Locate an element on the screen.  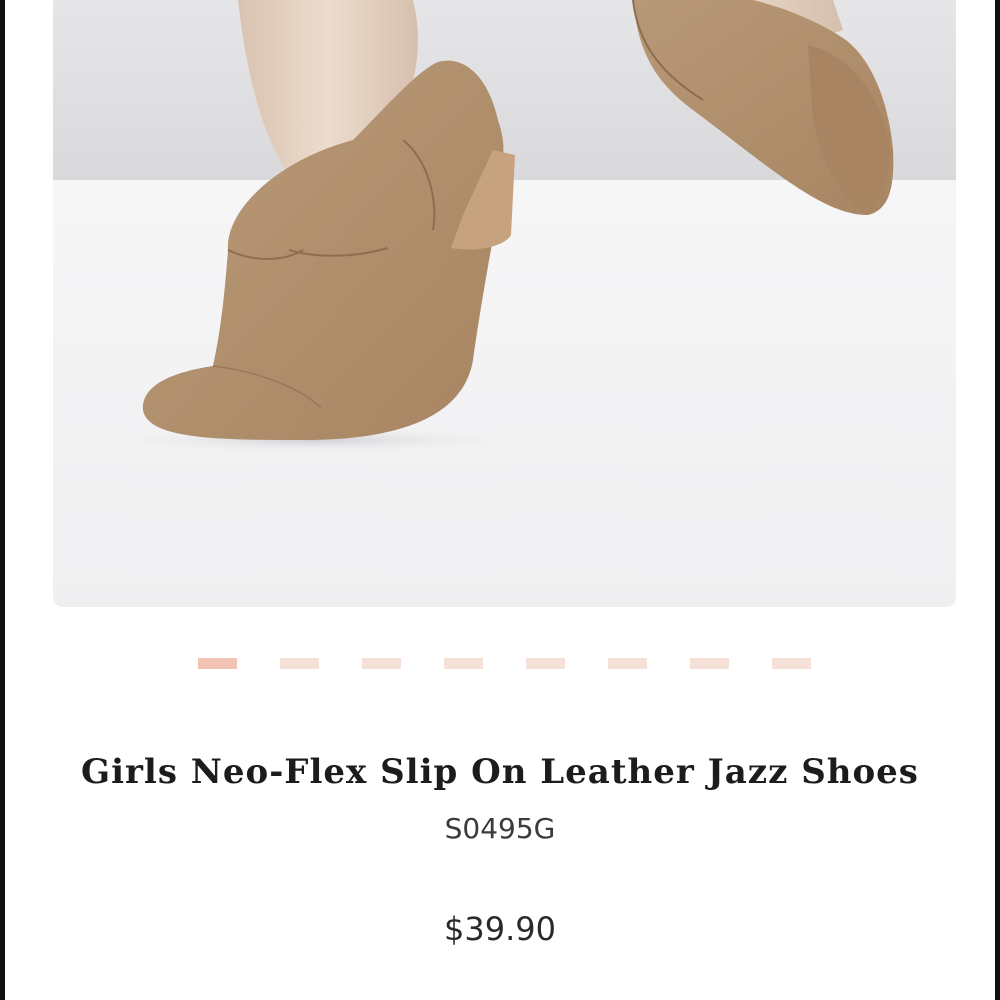
frame-edge-right is located at coordinates (997, 500).